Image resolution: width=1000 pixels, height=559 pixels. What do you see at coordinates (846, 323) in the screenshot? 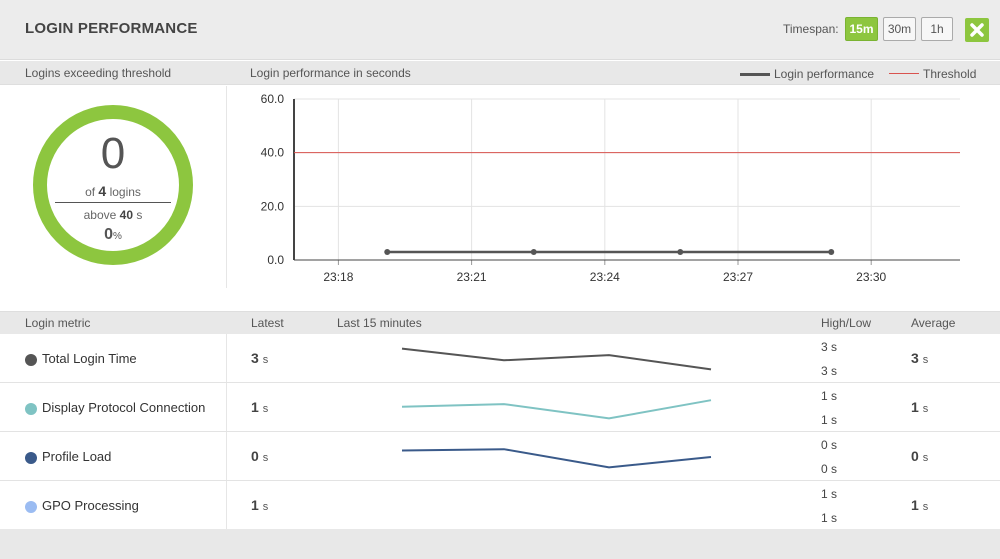
I see `col-high-low: High/Low` at bounding box center [846, 323].